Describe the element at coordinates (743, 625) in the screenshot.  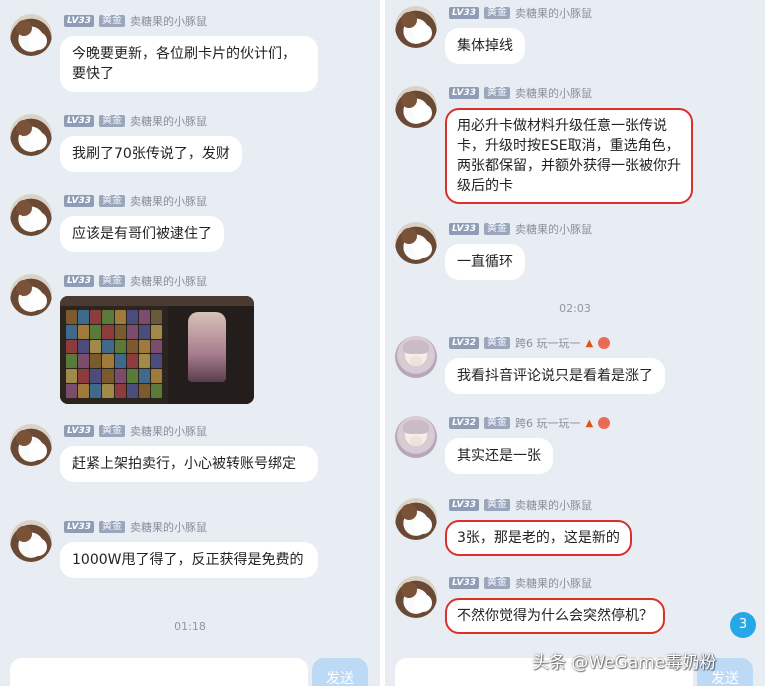
I see `unread-count-badge: 3` at that location.